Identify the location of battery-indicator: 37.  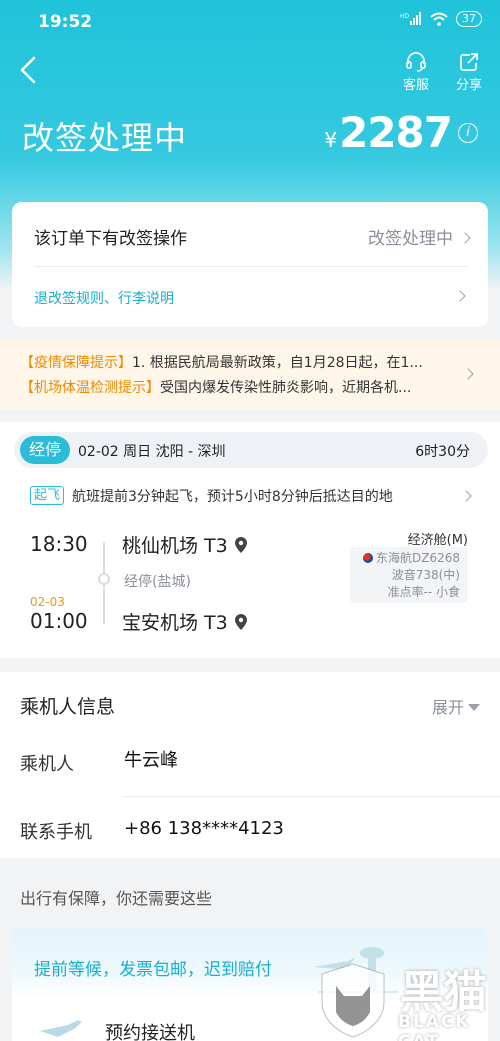
(469, 19).